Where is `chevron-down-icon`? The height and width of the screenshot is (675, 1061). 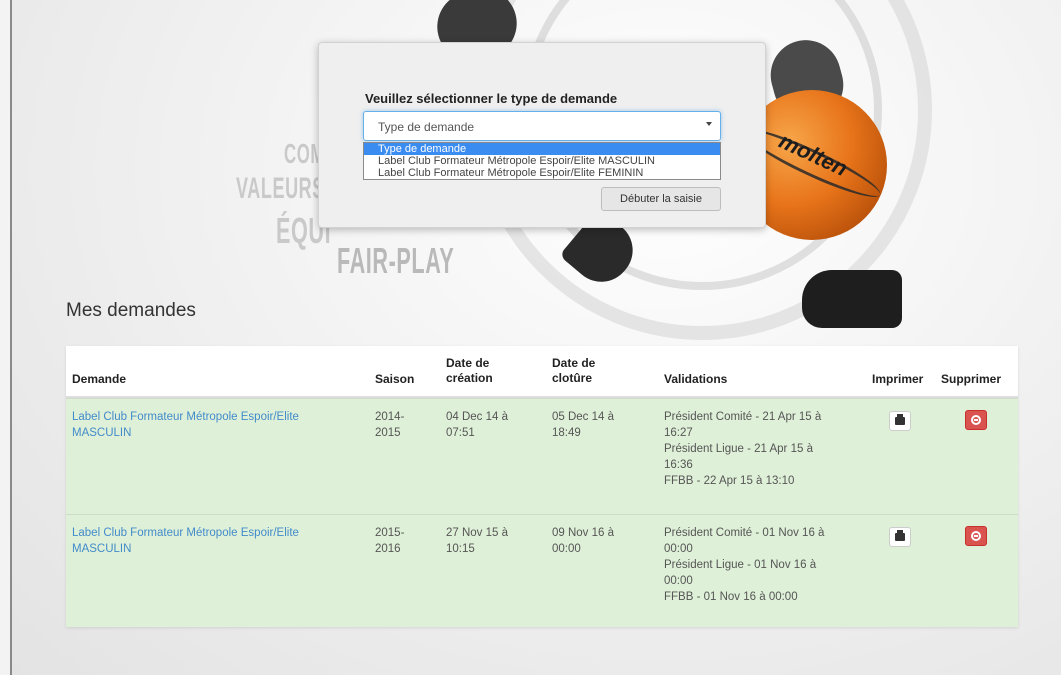 chevron-down-icon is located at coordinates (709, 124).